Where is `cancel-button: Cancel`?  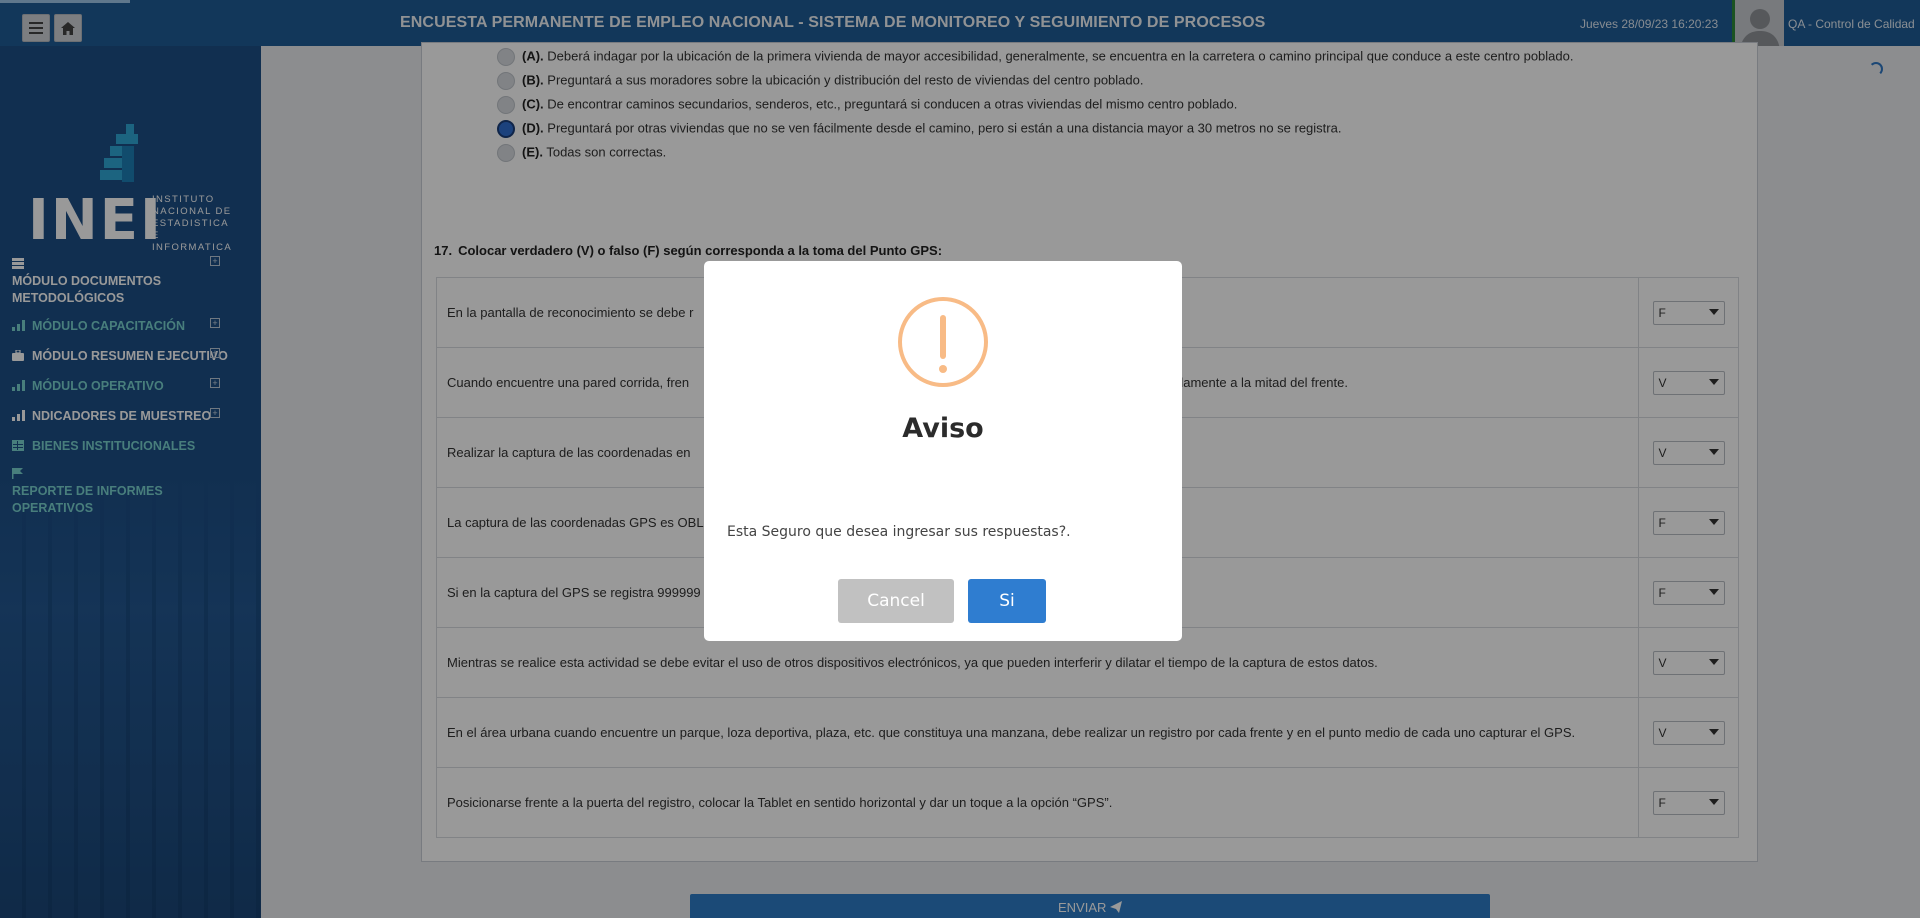 cancel-button: Cancel is located at coordinates (896, 601).